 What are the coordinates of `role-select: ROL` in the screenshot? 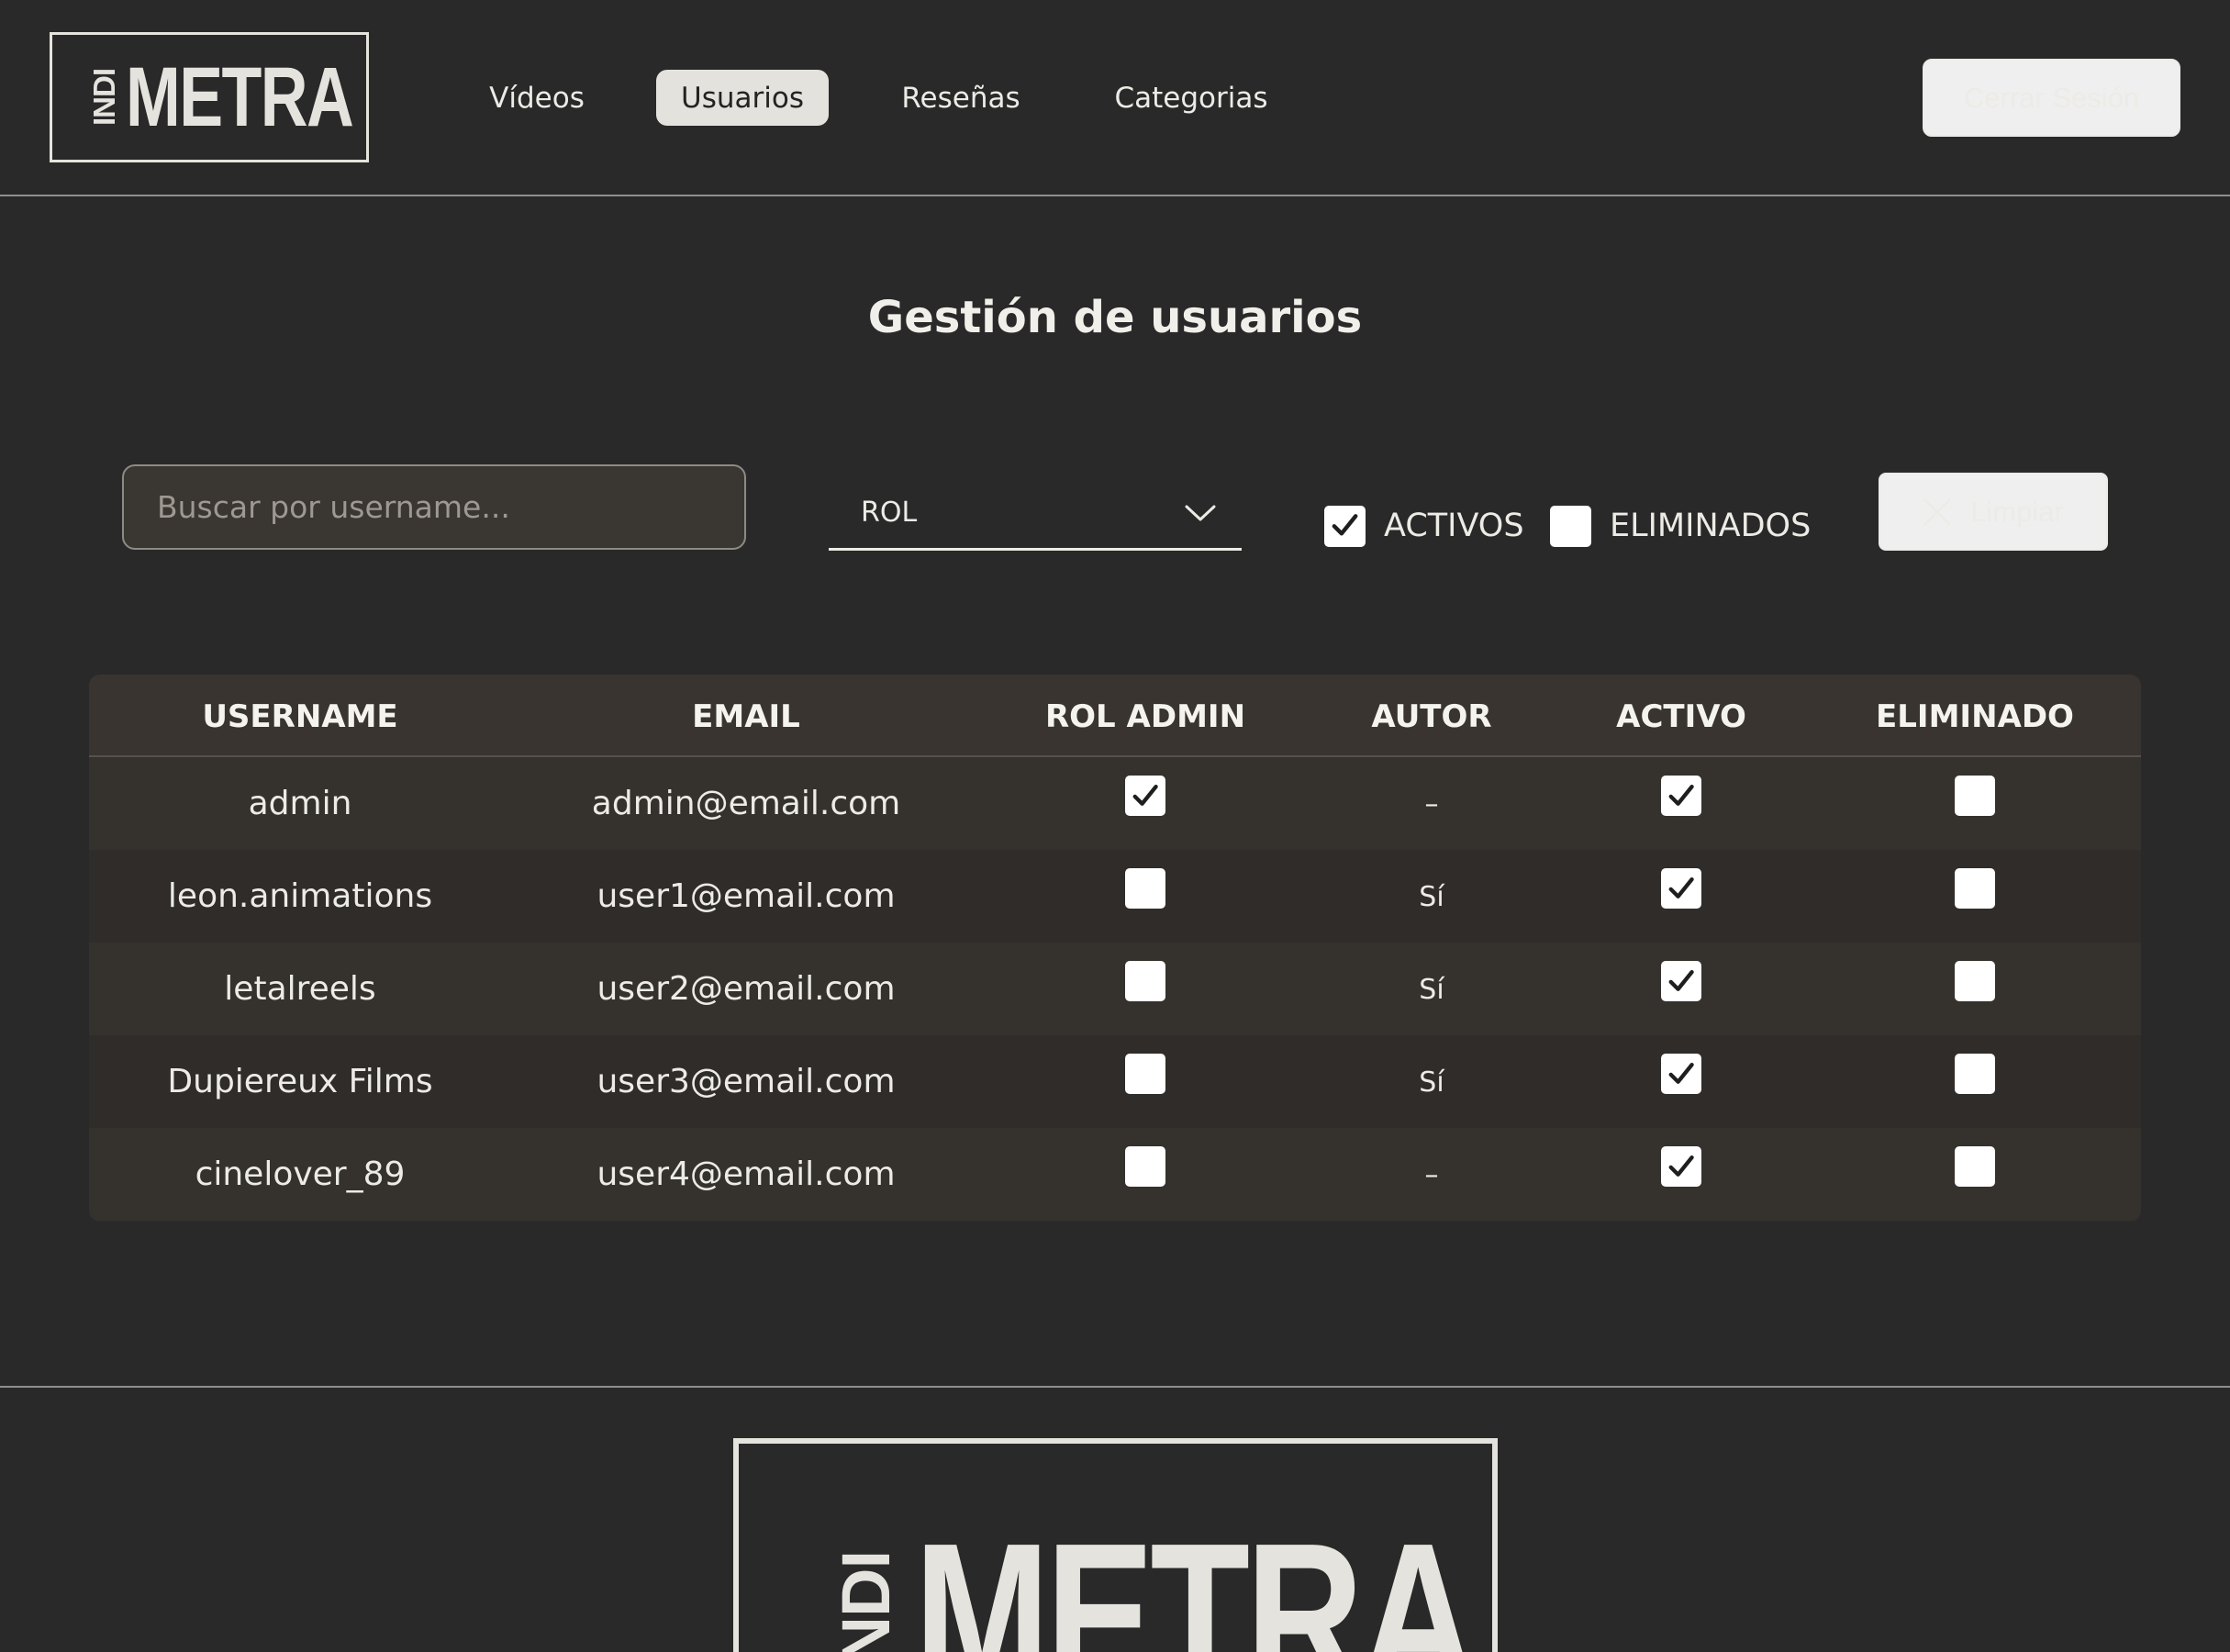 It's located at (1035, 514).